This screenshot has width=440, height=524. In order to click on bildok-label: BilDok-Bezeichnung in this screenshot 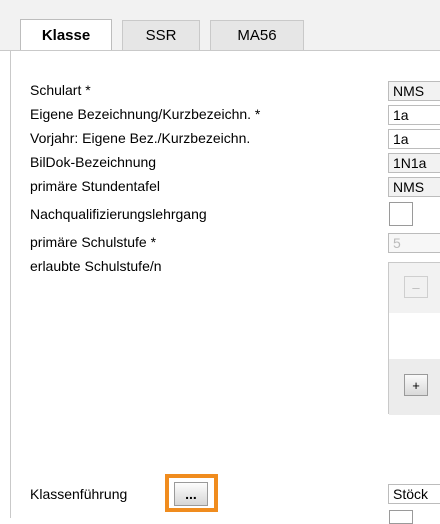, I will do `click(93, 162)`.